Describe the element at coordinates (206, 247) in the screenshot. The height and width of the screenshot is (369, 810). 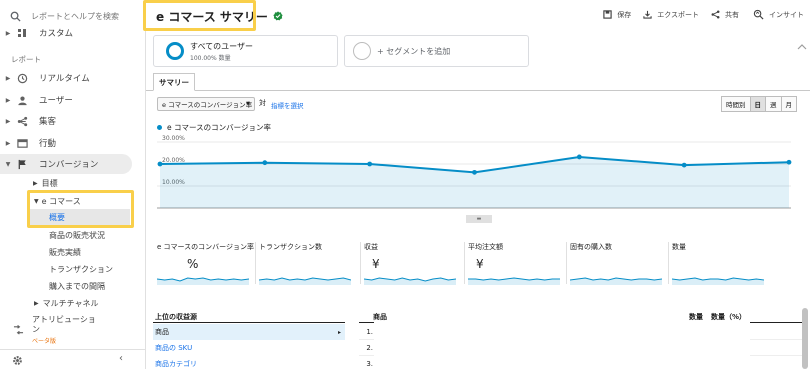
I see `scorecard-label: e コマースのコンバージョン率` at that location.